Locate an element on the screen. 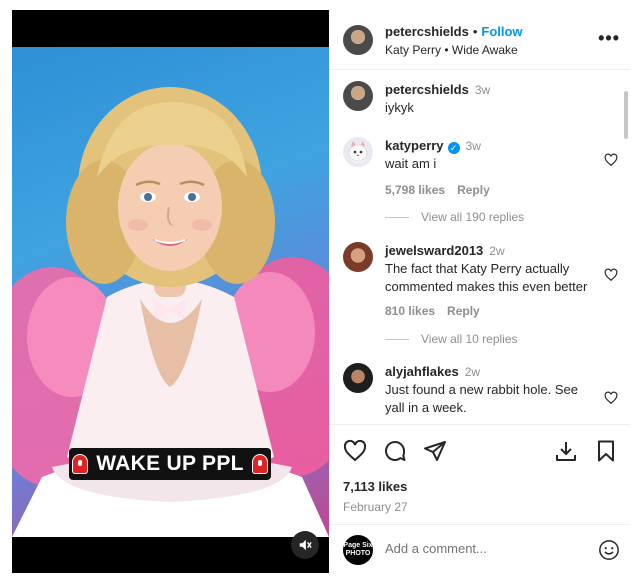 This screenshot has height=583, width=640. comment-likes: 810 likes is located at coordinates (410, 311).